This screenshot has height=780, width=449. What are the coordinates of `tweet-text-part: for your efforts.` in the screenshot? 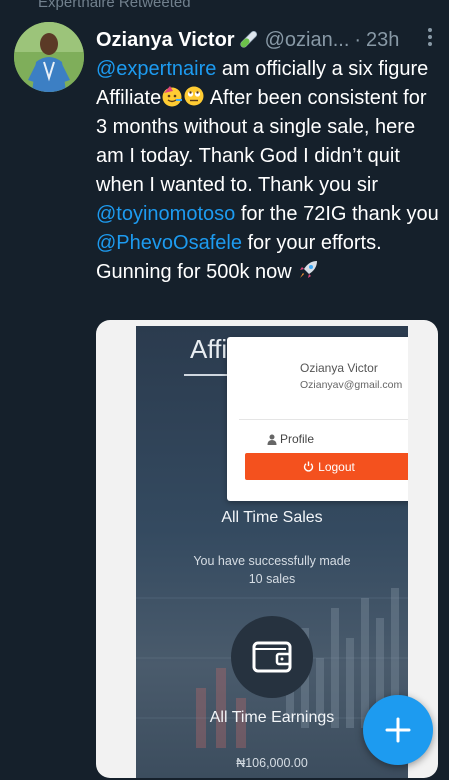 It's located at (311, 243).